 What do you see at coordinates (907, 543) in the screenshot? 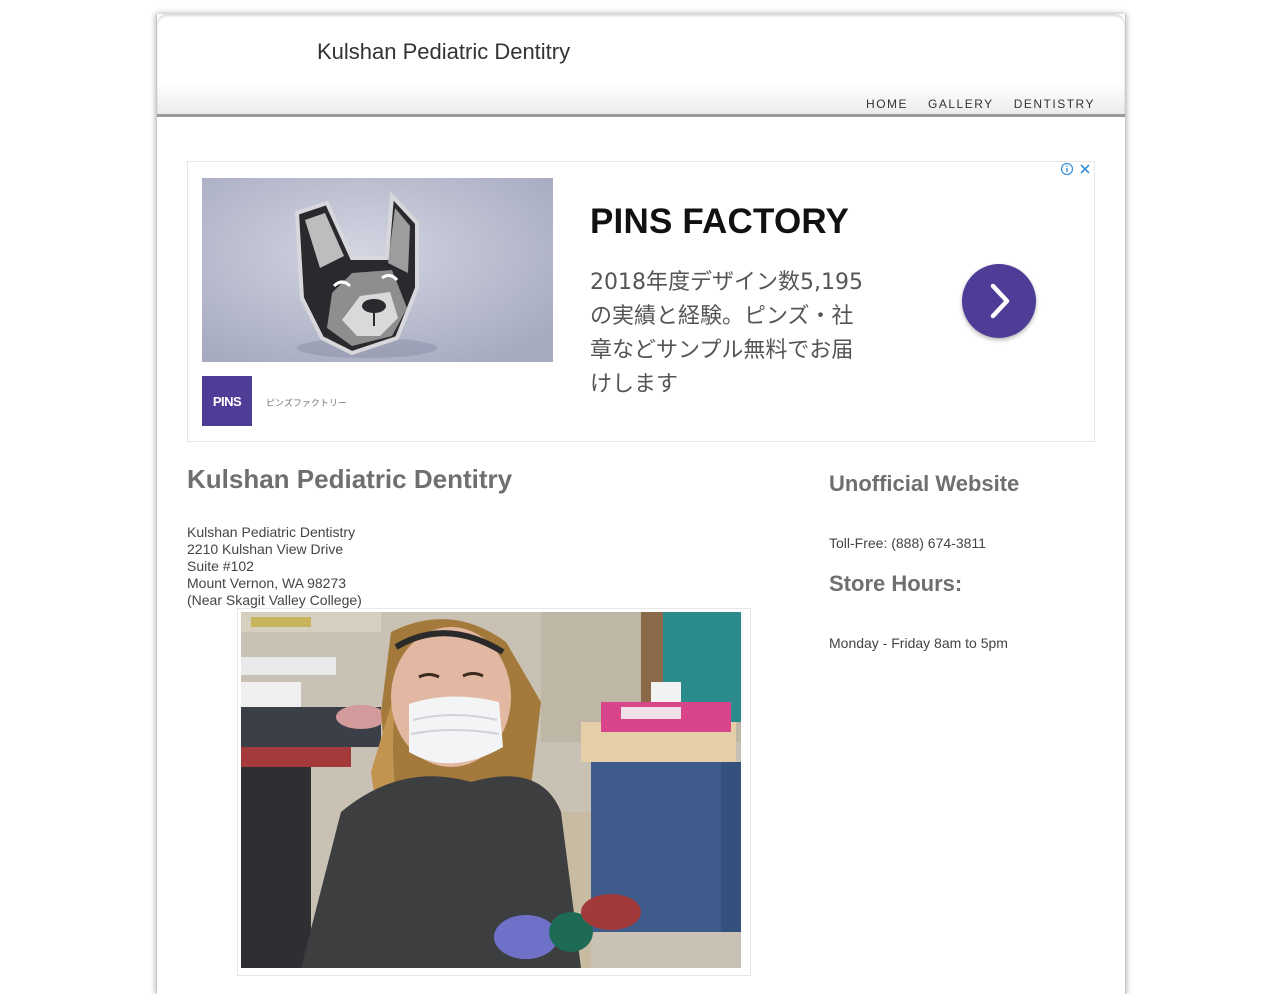
I see `phone-number: Toll-Free: (888) 674-3811` at bounding box center [907, 543].